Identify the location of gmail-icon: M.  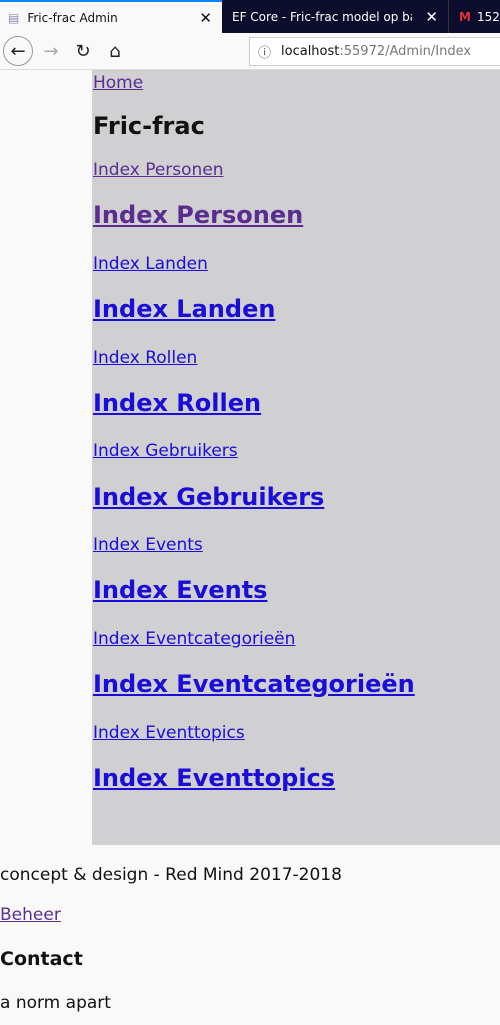
(465, 16).